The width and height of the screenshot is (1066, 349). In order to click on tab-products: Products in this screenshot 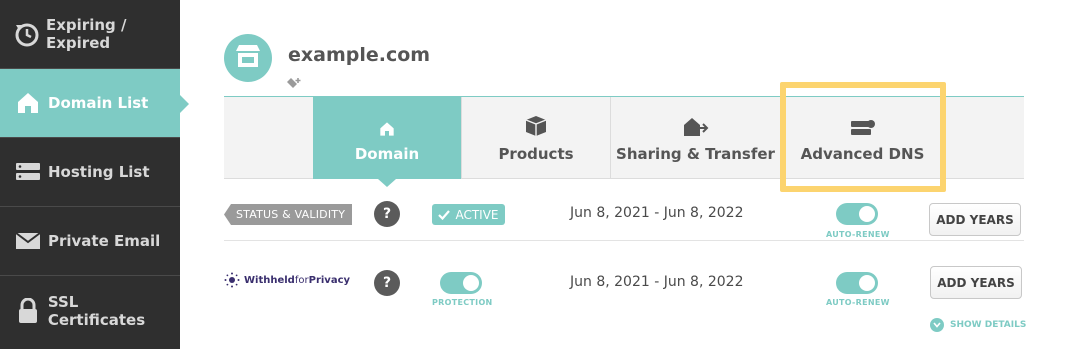, I will do `click(535, 138)`.